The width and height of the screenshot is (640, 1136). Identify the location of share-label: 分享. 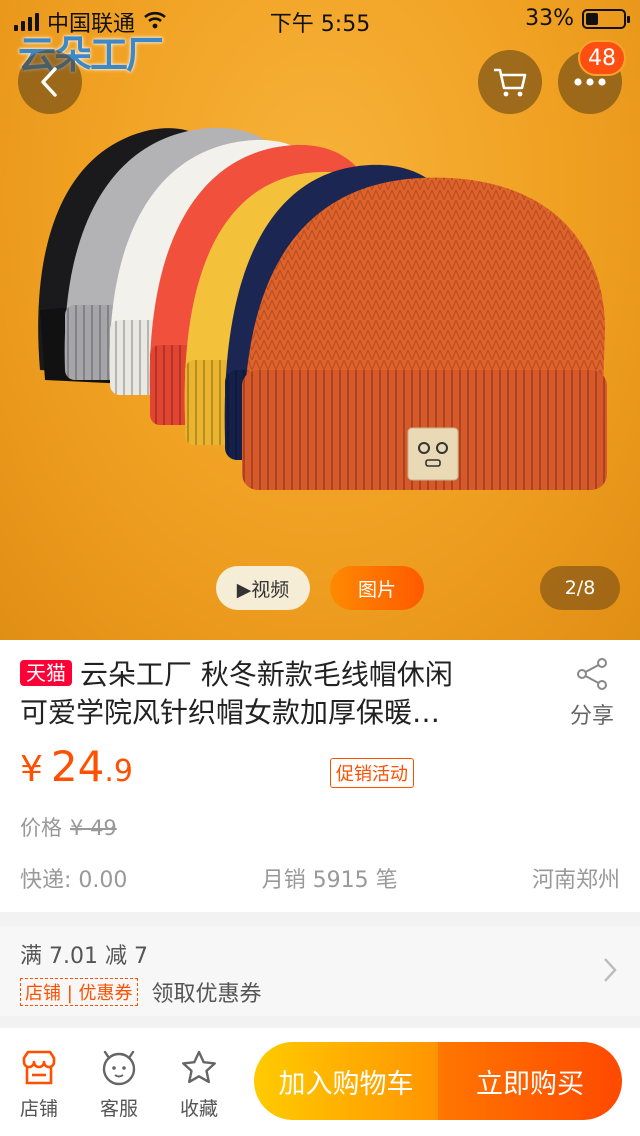
(591, 716).